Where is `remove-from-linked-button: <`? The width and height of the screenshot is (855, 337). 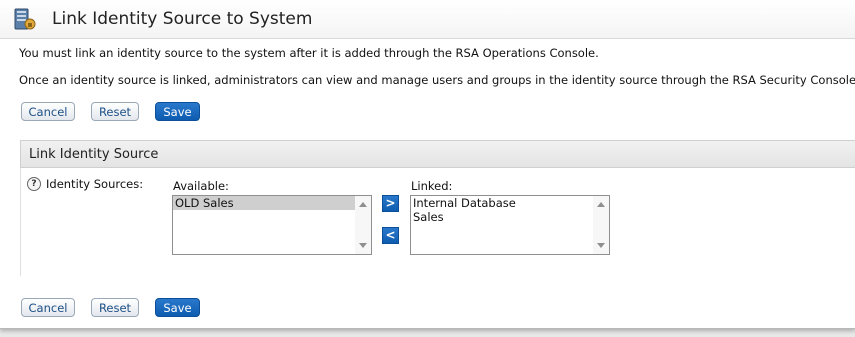 remove-from-linked-button: < is located at coordinates (390, 235).